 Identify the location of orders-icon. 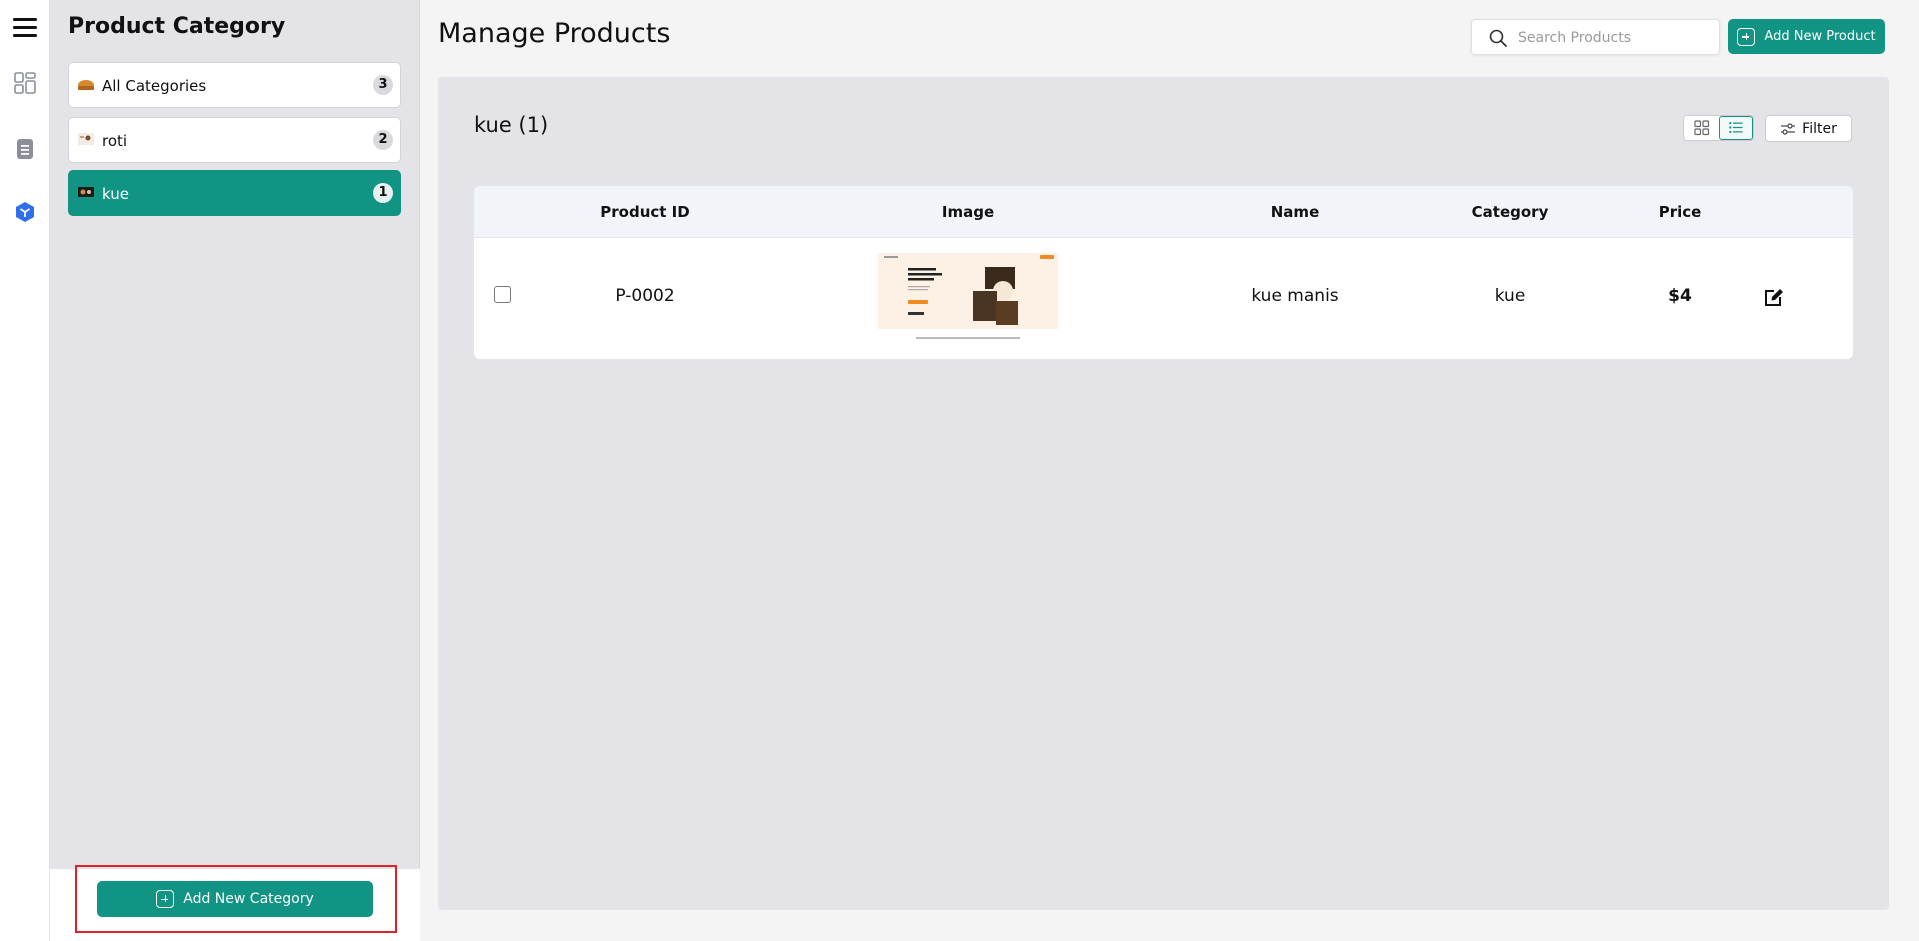
(25, 149).